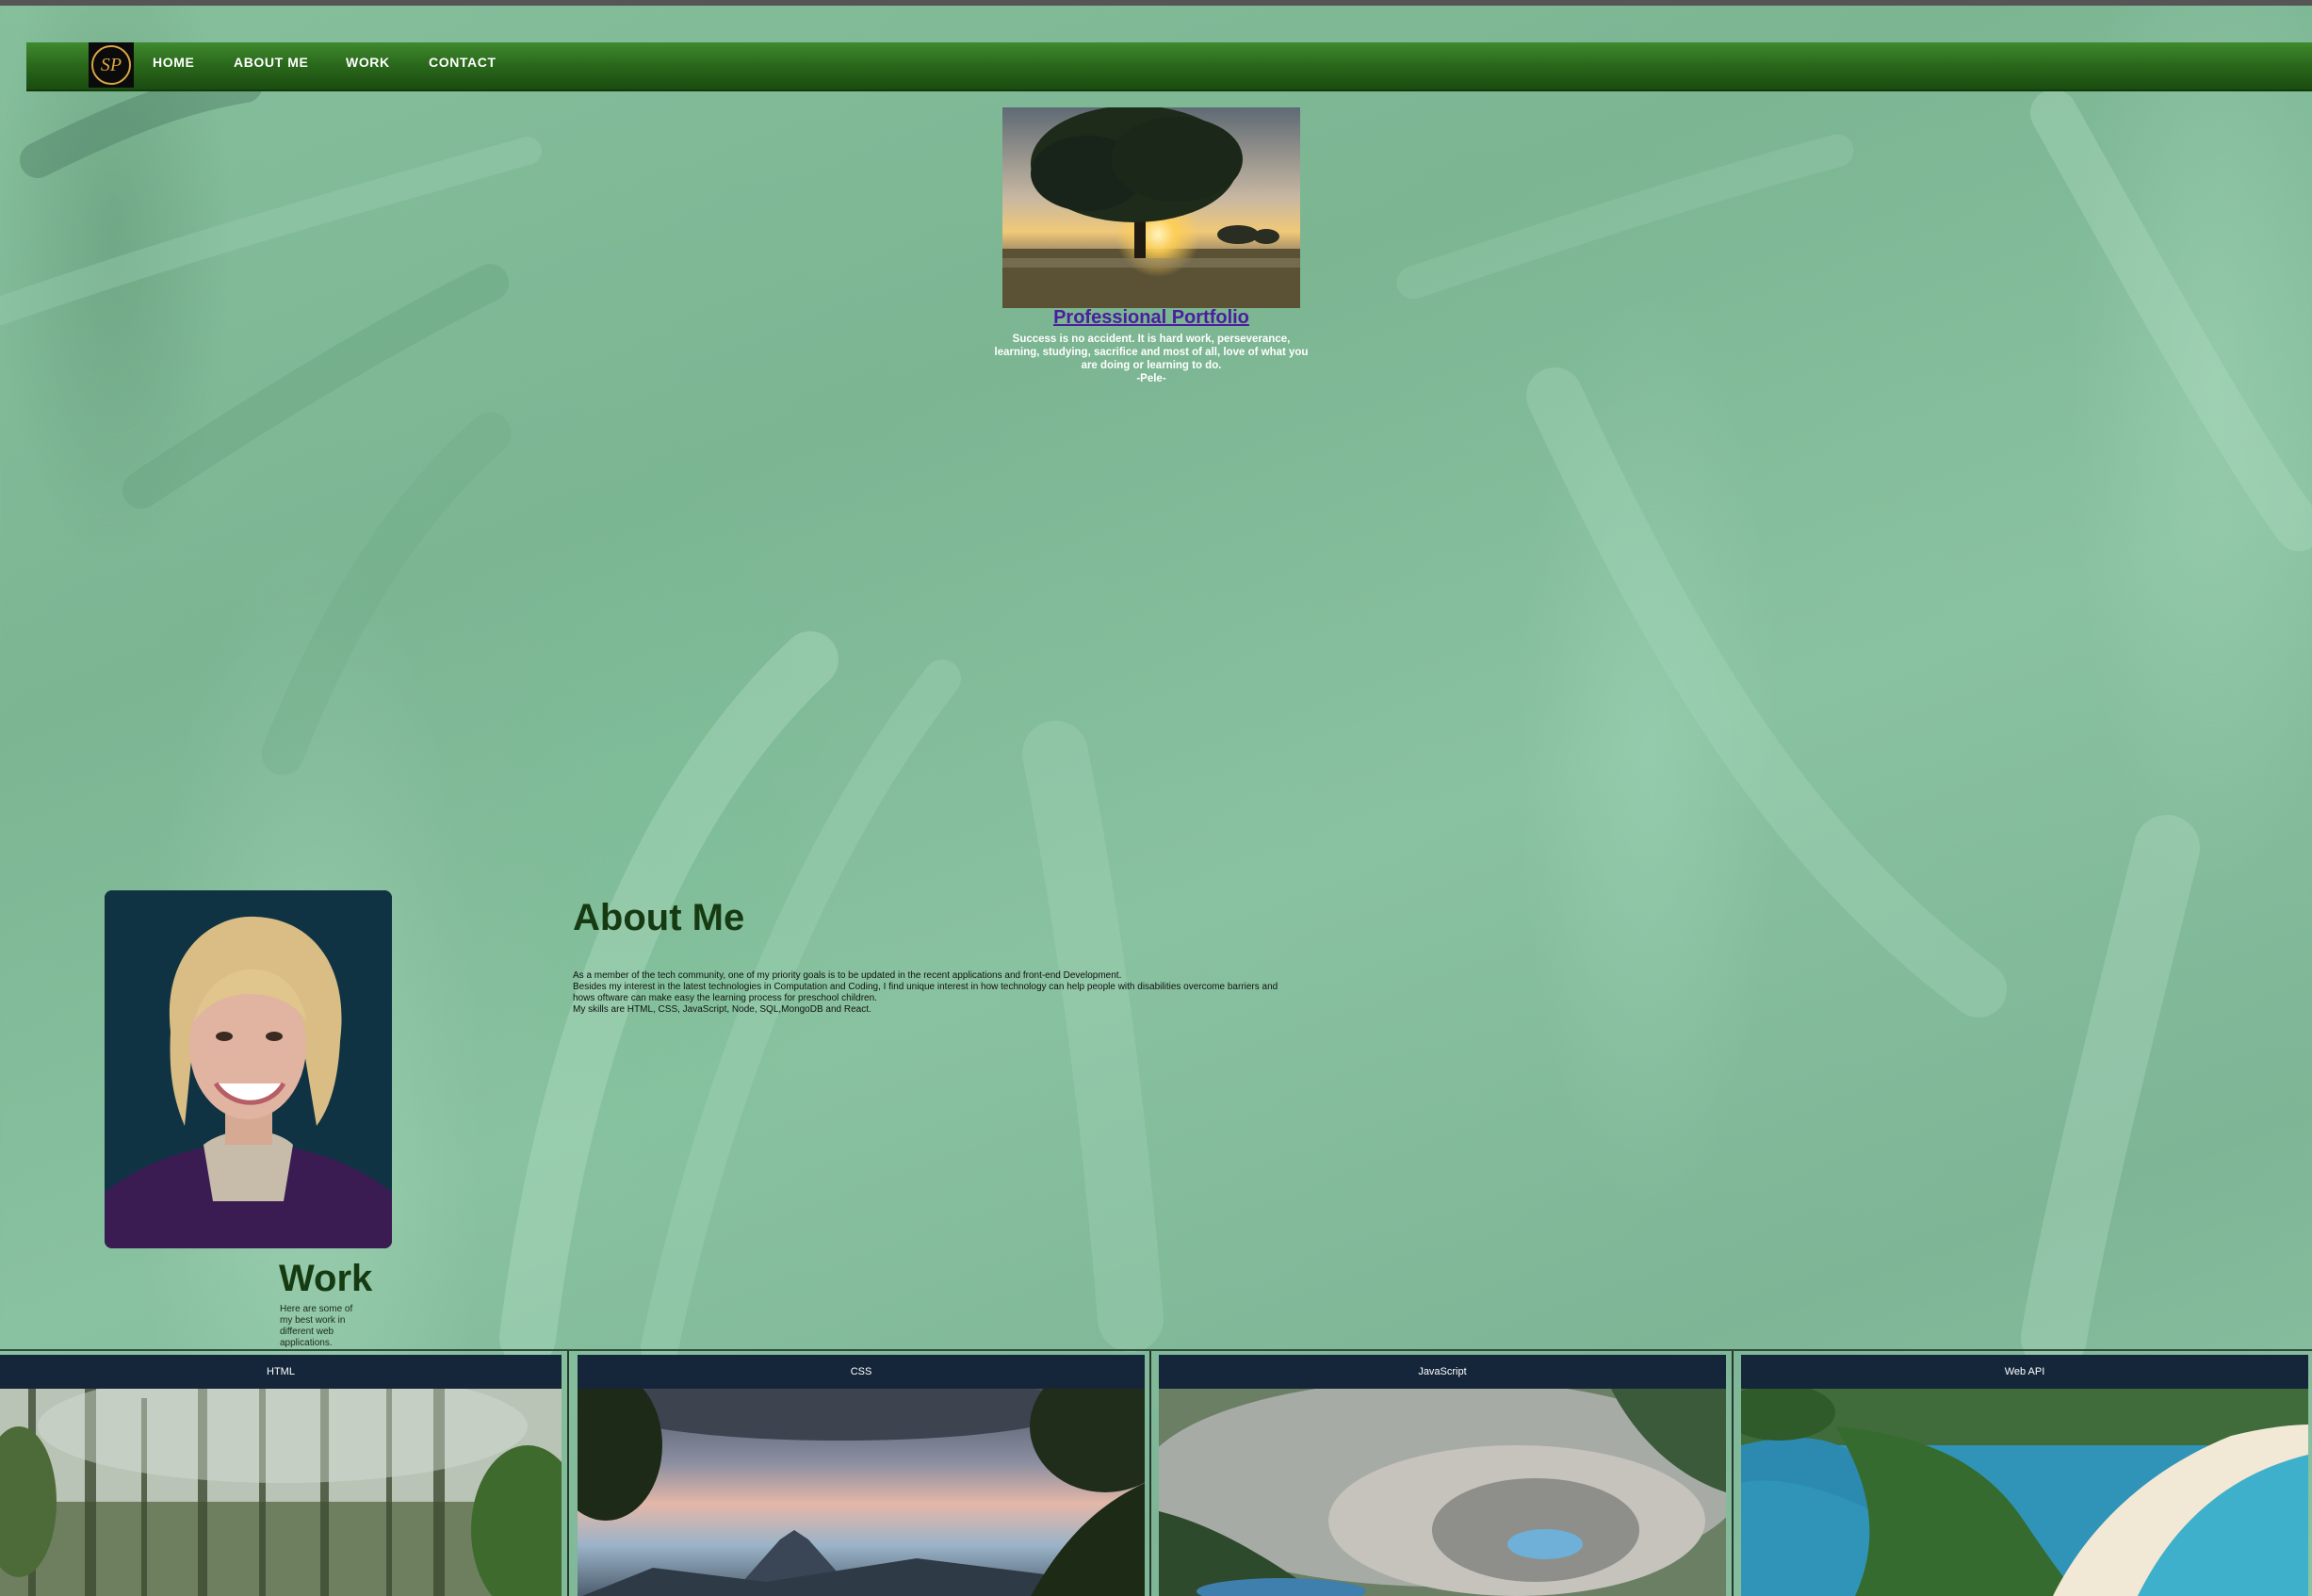 This screenshot has width=2312, height=1596. What do you see at coordinates (1169, 66) in the screenshot?
I see `navbar: SP HOME ABOUT ME WORK CONTACT` at bounding box center [1169, 66].